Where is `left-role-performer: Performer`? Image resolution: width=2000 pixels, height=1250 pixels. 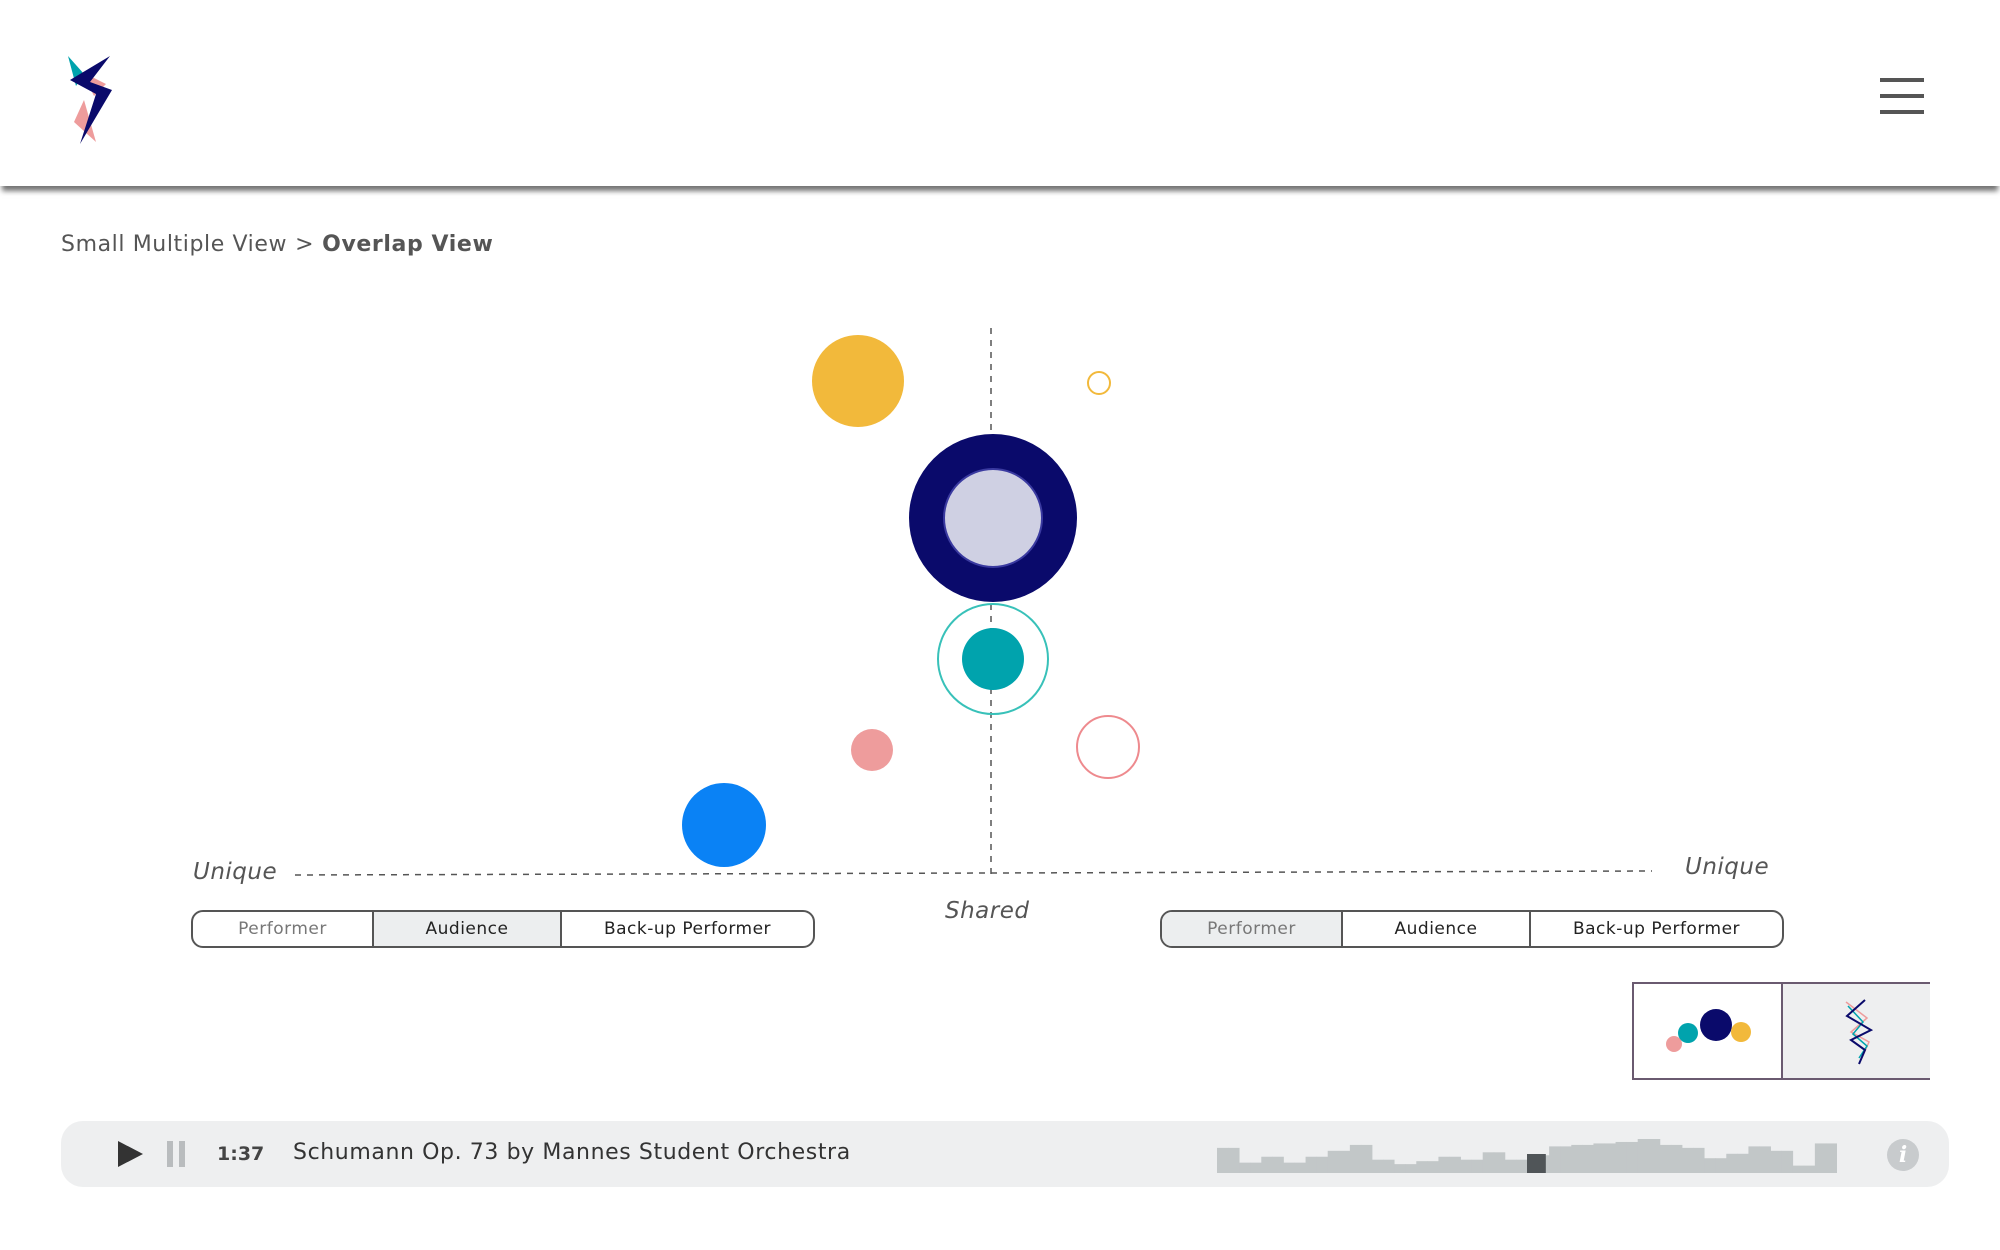 left-role-performer: Performer is located at coordinates (283, 929).